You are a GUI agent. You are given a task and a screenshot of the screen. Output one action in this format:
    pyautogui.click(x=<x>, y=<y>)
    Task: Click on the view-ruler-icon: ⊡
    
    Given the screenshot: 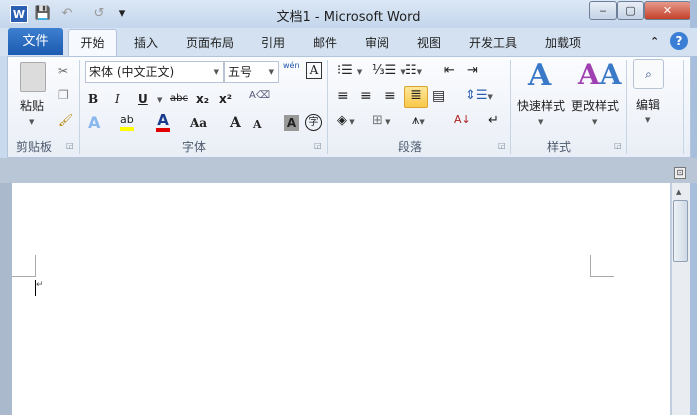 What is the action you would take?
    pyautogui.click(x=680, y=173)
    